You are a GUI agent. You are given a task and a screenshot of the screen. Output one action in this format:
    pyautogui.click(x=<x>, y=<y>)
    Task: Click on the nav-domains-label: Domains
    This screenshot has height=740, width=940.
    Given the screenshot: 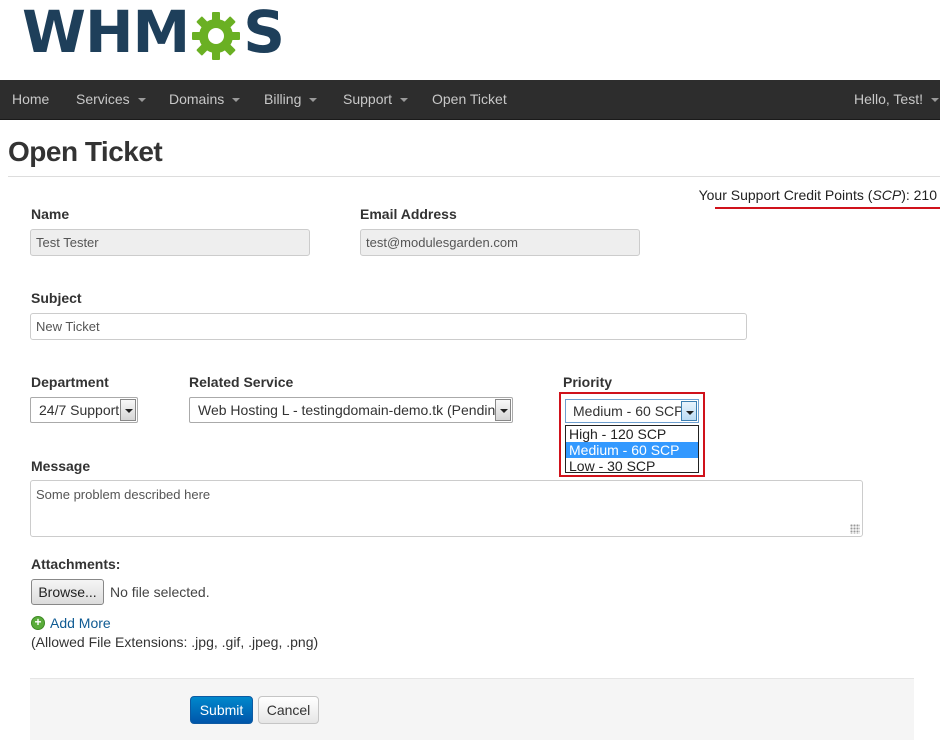 What is the action you would take?
    pyautogui.click(x=197, y=99)
    